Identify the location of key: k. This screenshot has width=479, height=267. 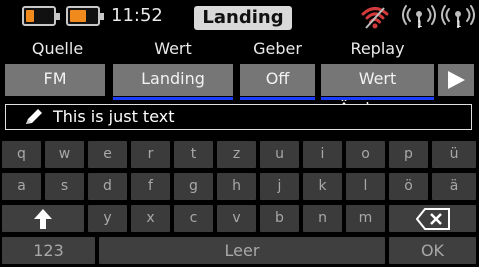
(322, 186).